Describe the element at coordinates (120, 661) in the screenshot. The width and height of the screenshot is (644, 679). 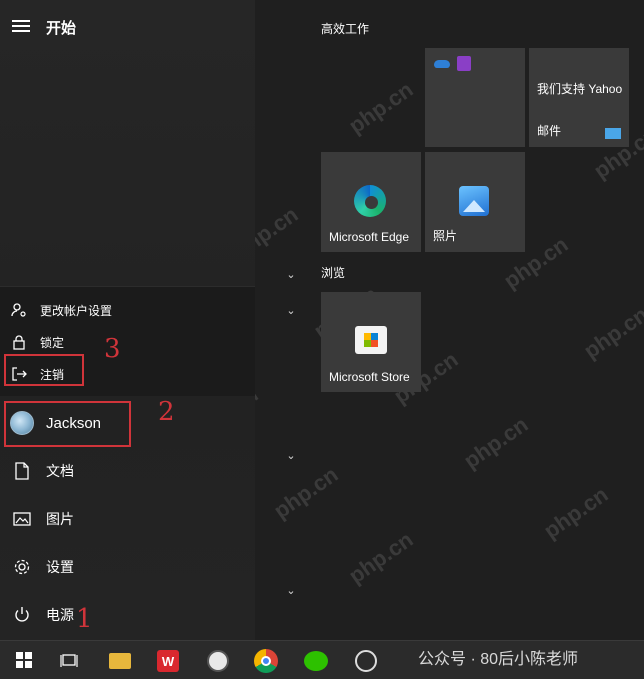
I see `file-explorer-icon` at that location.